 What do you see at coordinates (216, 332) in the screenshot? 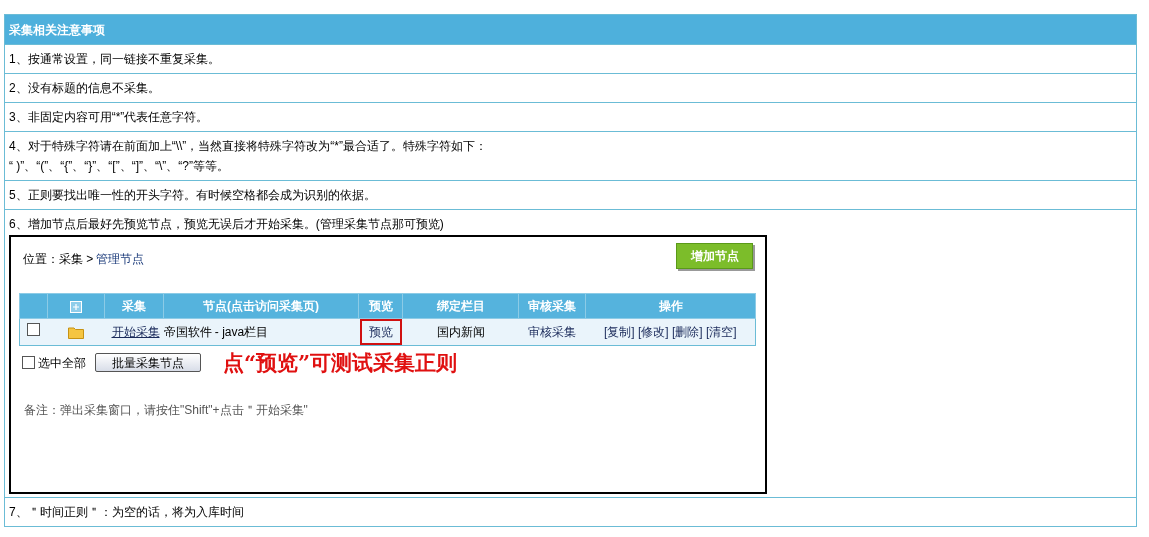
I see `table-cell: 帝国软件 - java栏目` at bounding box center [216, 332].